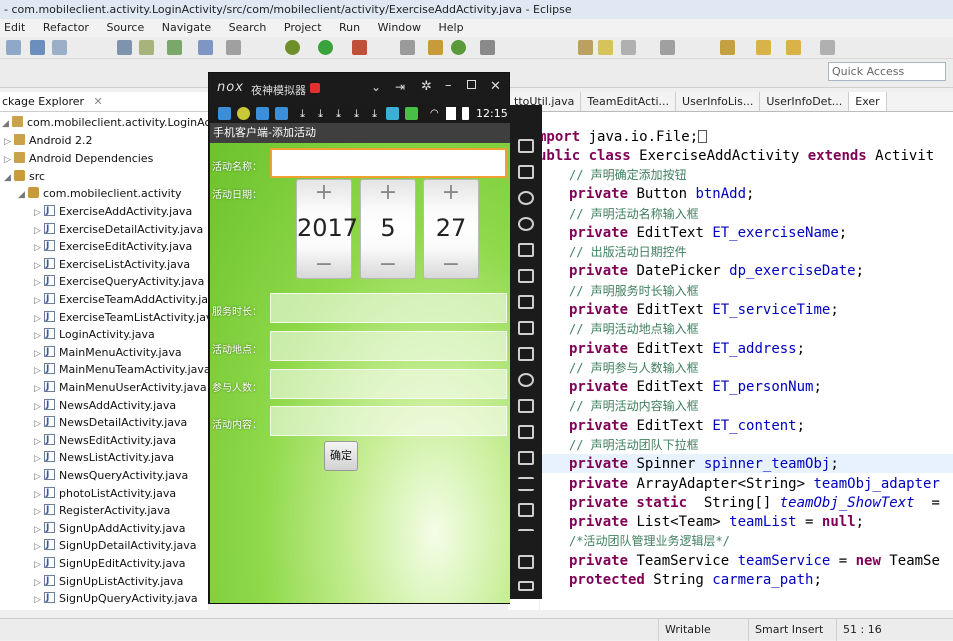 This screenshot has height=641, width=953. What do you see at coordinates (526, 458) in the screenshot?
I see `multi-window-icon` at bounding box center [526, 458].